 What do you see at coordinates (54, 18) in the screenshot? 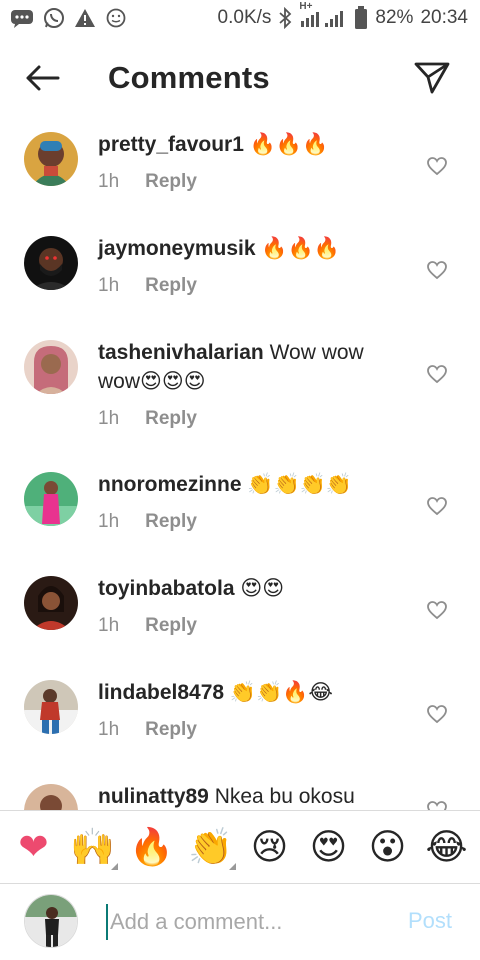
I see `whatsapp-icon` at bounding box center [54, 18].